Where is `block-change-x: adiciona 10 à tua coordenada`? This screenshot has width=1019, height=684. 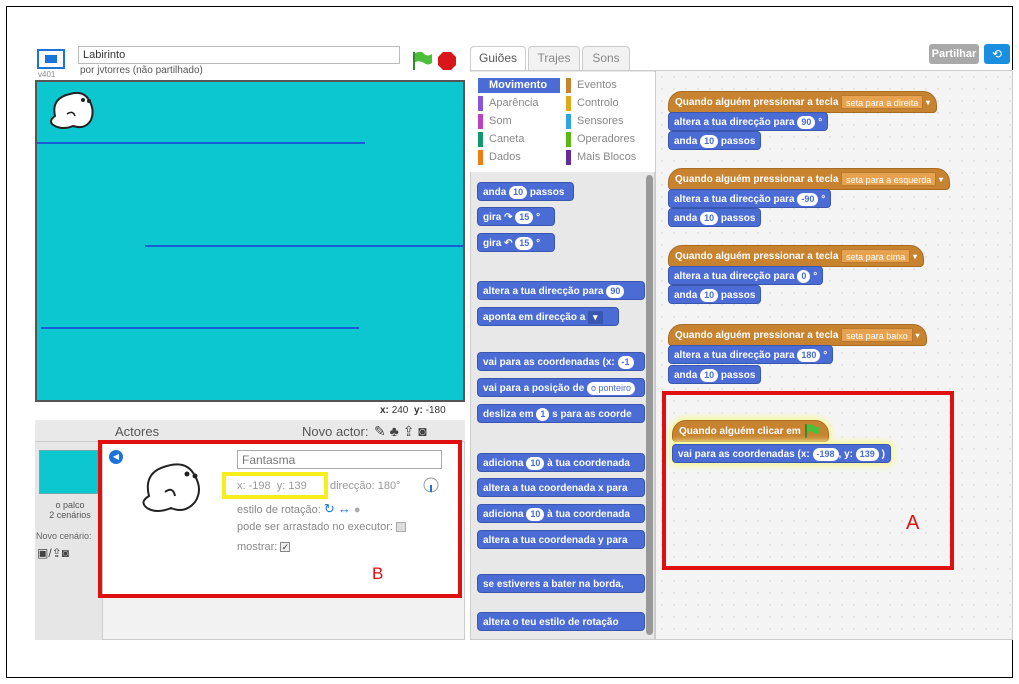 block-change-x: adiciona 10 à tua coordenada is located at coordinates (561, 462).